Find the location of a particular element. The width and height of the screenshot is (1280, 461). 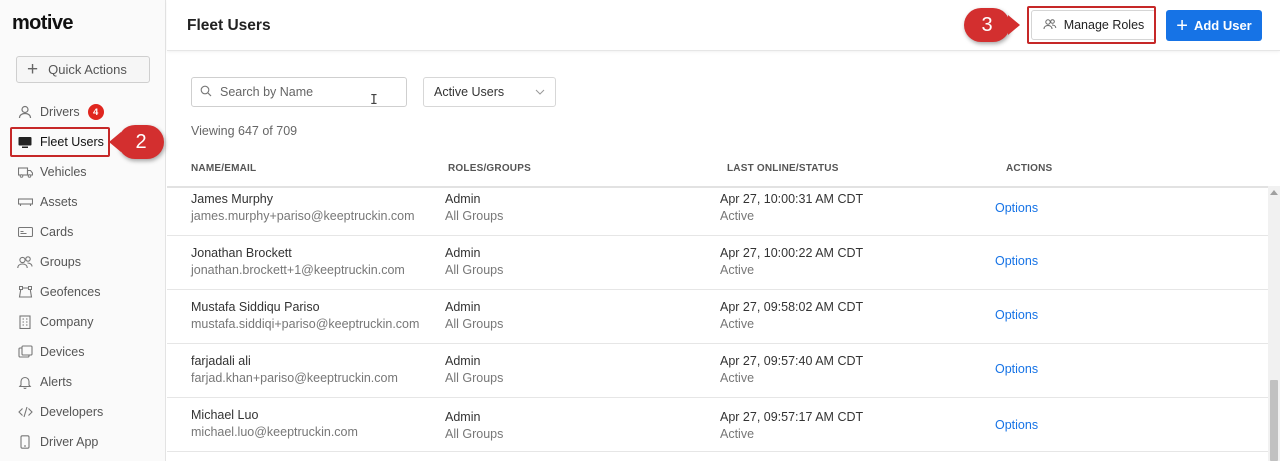

status-filter-value: Active Users is located at coordinates (469, 92).